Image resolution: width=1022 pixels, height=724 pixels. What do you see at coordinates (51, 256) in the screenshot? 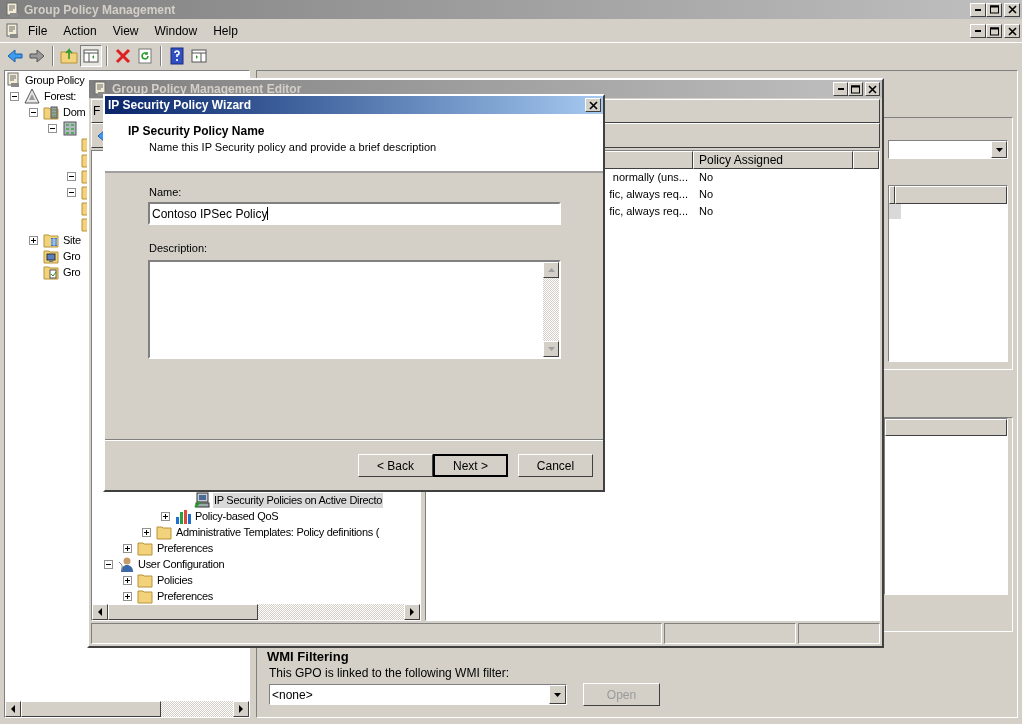
I see `folder-computer-icon` at bounding box center [51, 256].